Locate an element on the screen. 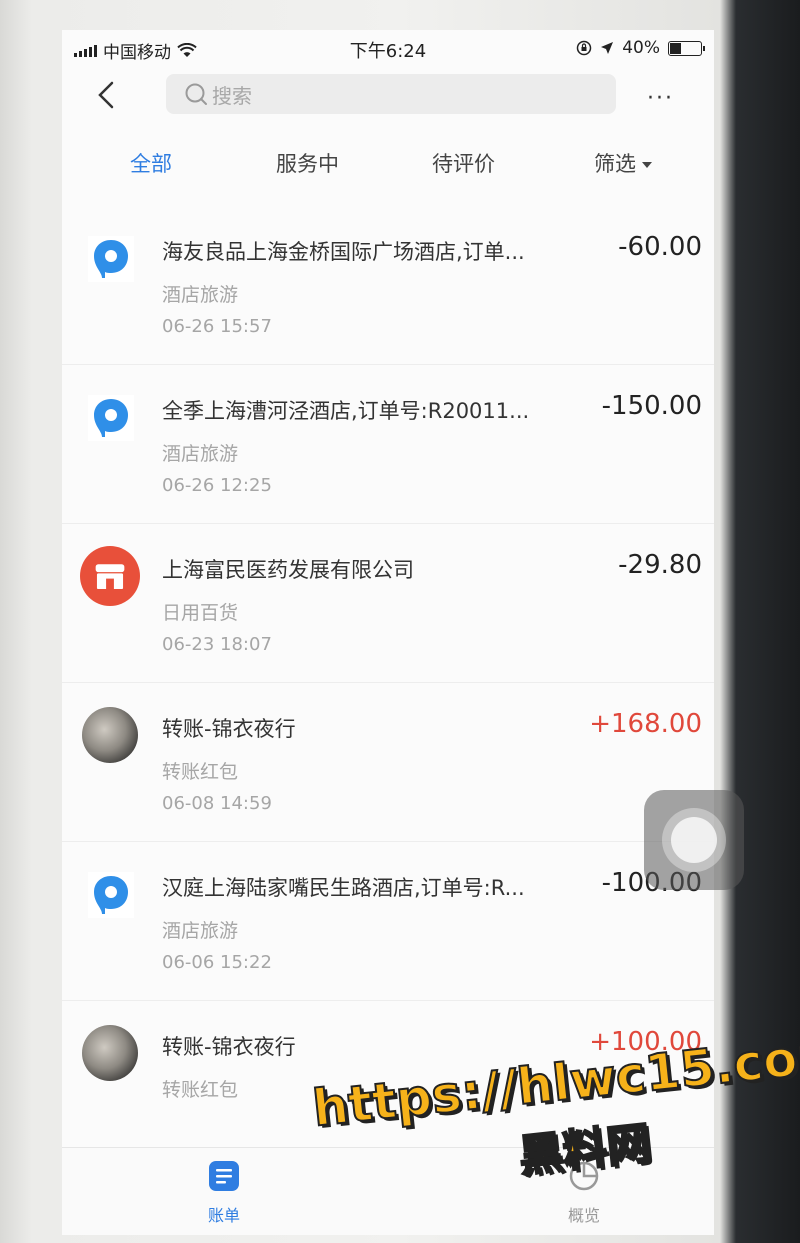  rotation-lock-icon is located at coordinates (584, 48).